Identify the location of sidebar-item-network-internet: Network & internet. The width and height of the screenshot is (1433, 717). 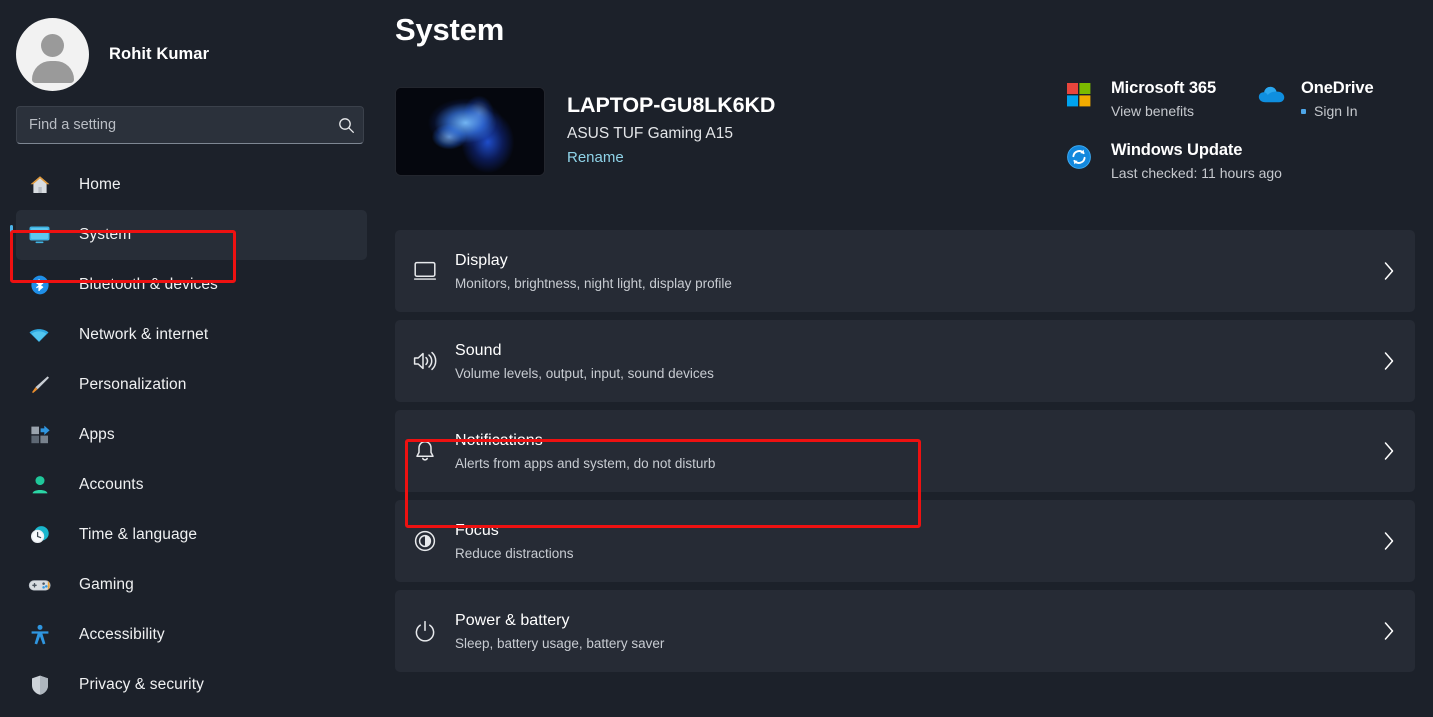
(191, 335).